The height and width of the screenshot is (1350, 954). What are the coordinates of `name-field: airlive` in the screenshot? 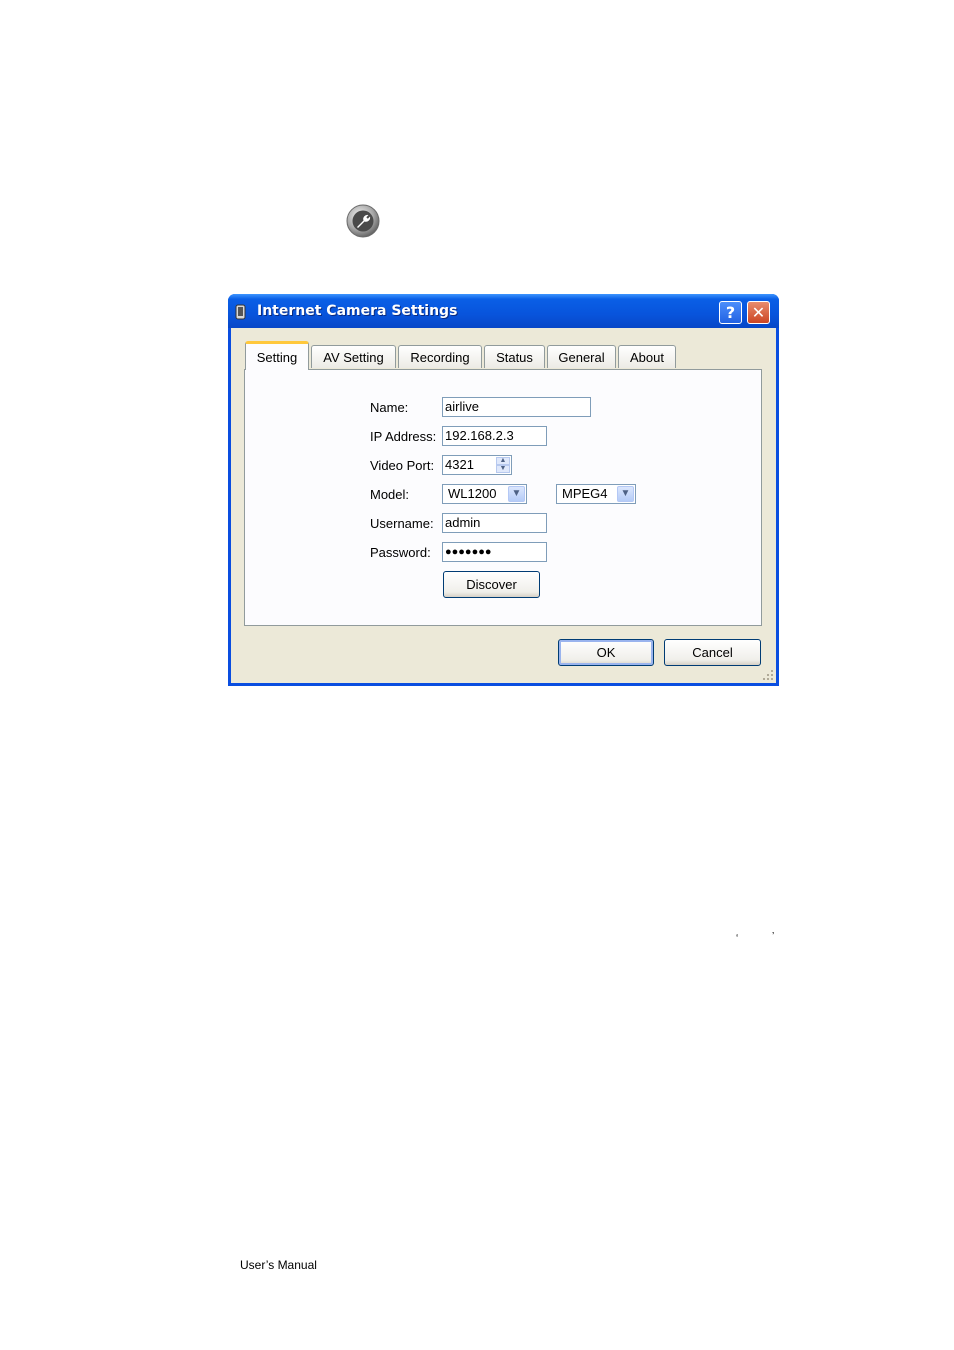 It's located at (516, 407).